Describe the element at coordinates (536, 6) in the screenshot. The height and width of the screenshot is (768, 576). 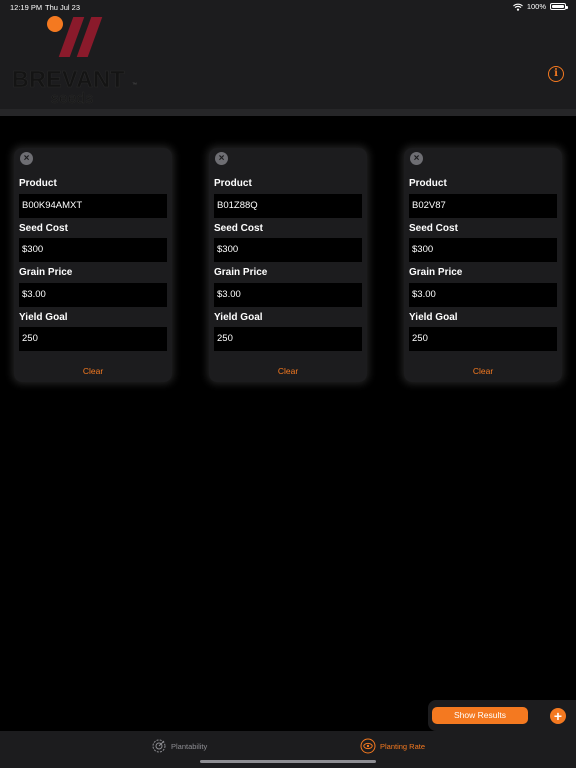
I see `battery-percent: 100%` at that location.